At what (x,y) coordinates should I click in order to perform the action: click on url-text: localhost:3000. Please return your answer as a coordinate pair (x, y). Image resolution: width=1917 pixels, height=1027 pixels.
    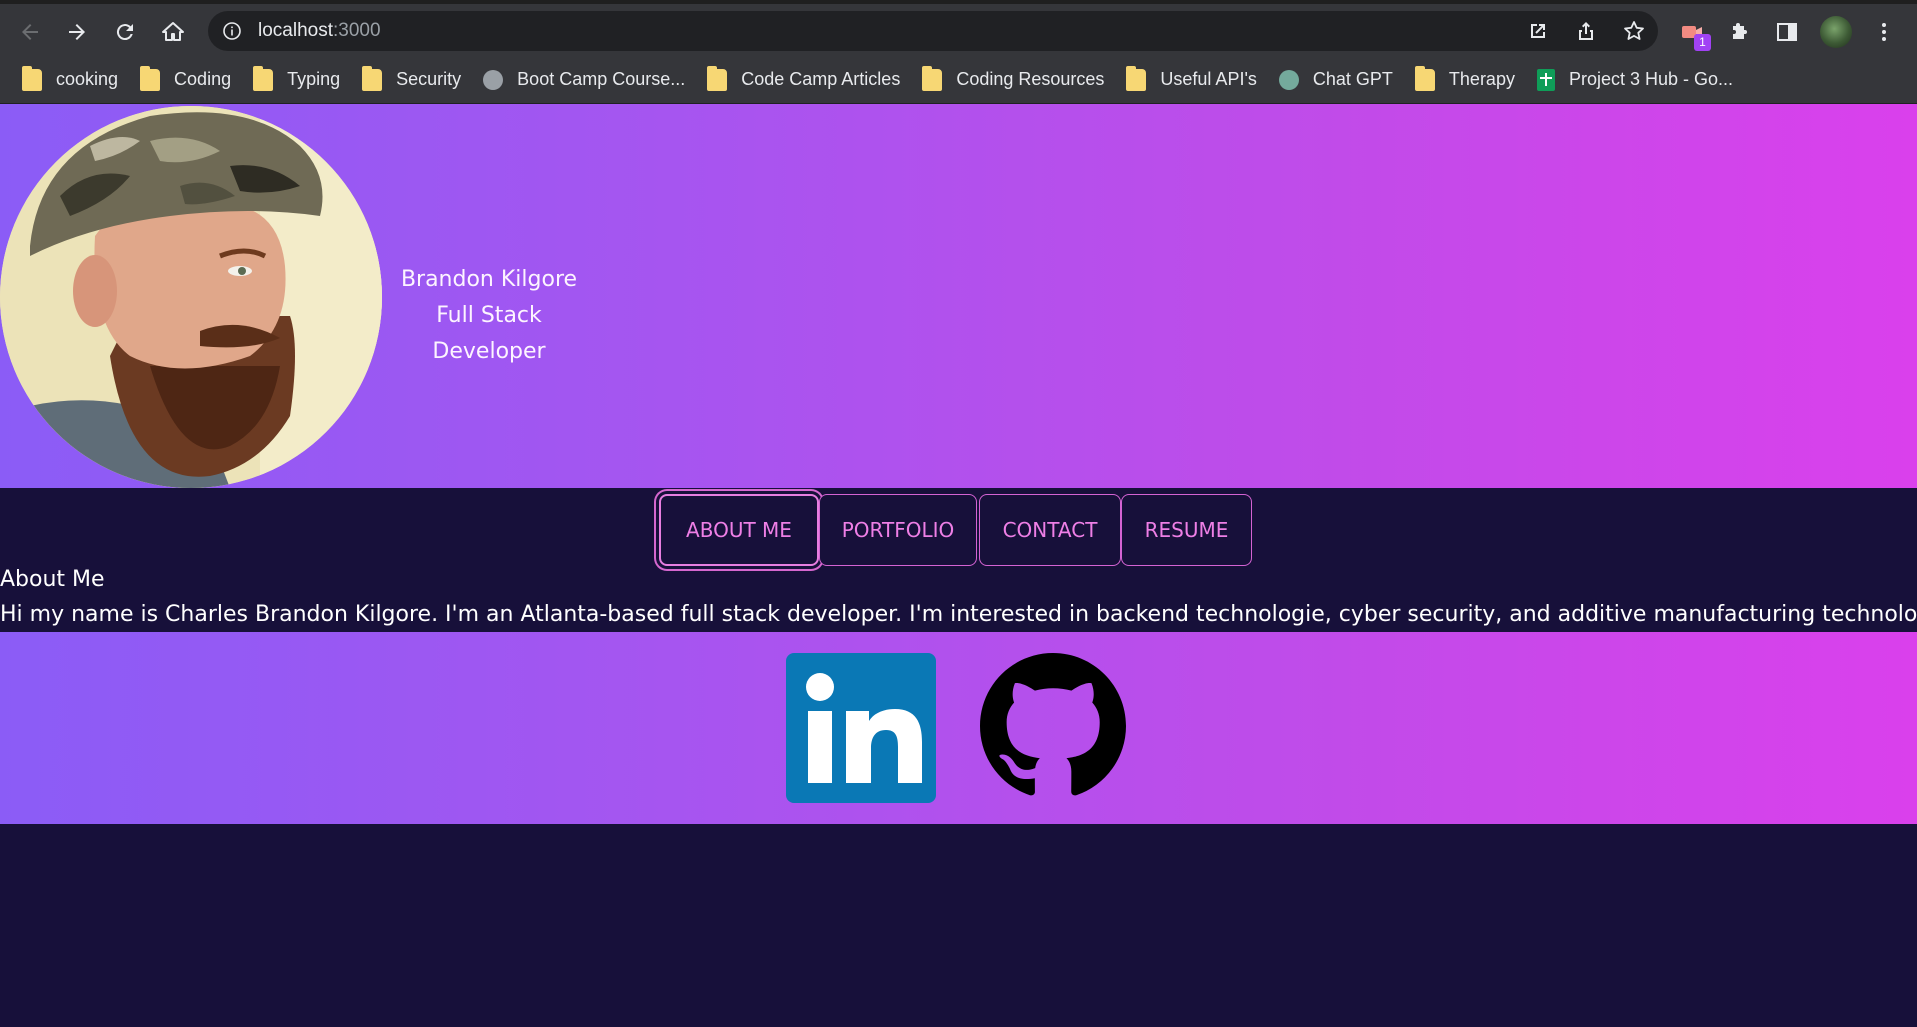
    Looking at the image, I should click on (319, 30).